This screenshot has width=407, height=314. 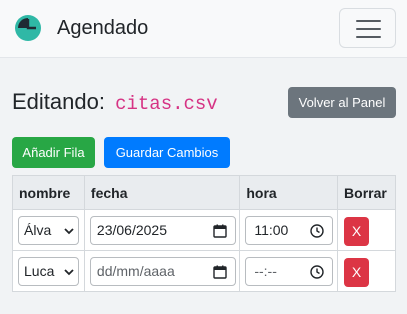 I want to click on nombre-select: Álva, so click(x=48, y=230).